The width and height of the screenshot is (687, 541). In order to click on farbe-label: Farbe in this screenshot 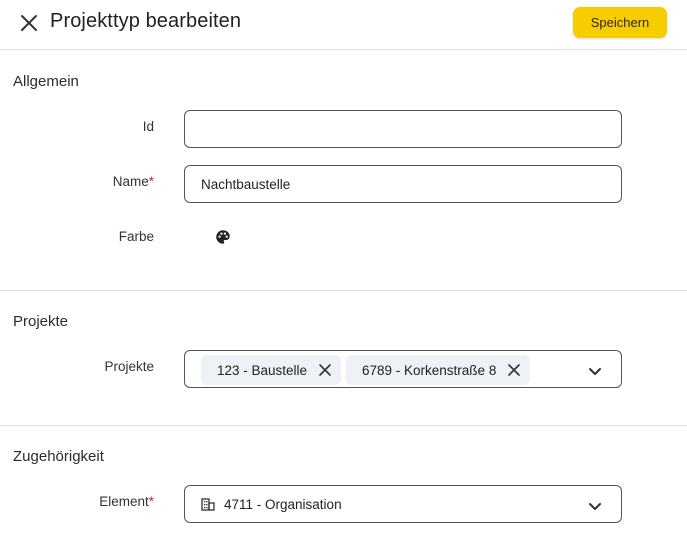, I will do `click(136, 236)`.